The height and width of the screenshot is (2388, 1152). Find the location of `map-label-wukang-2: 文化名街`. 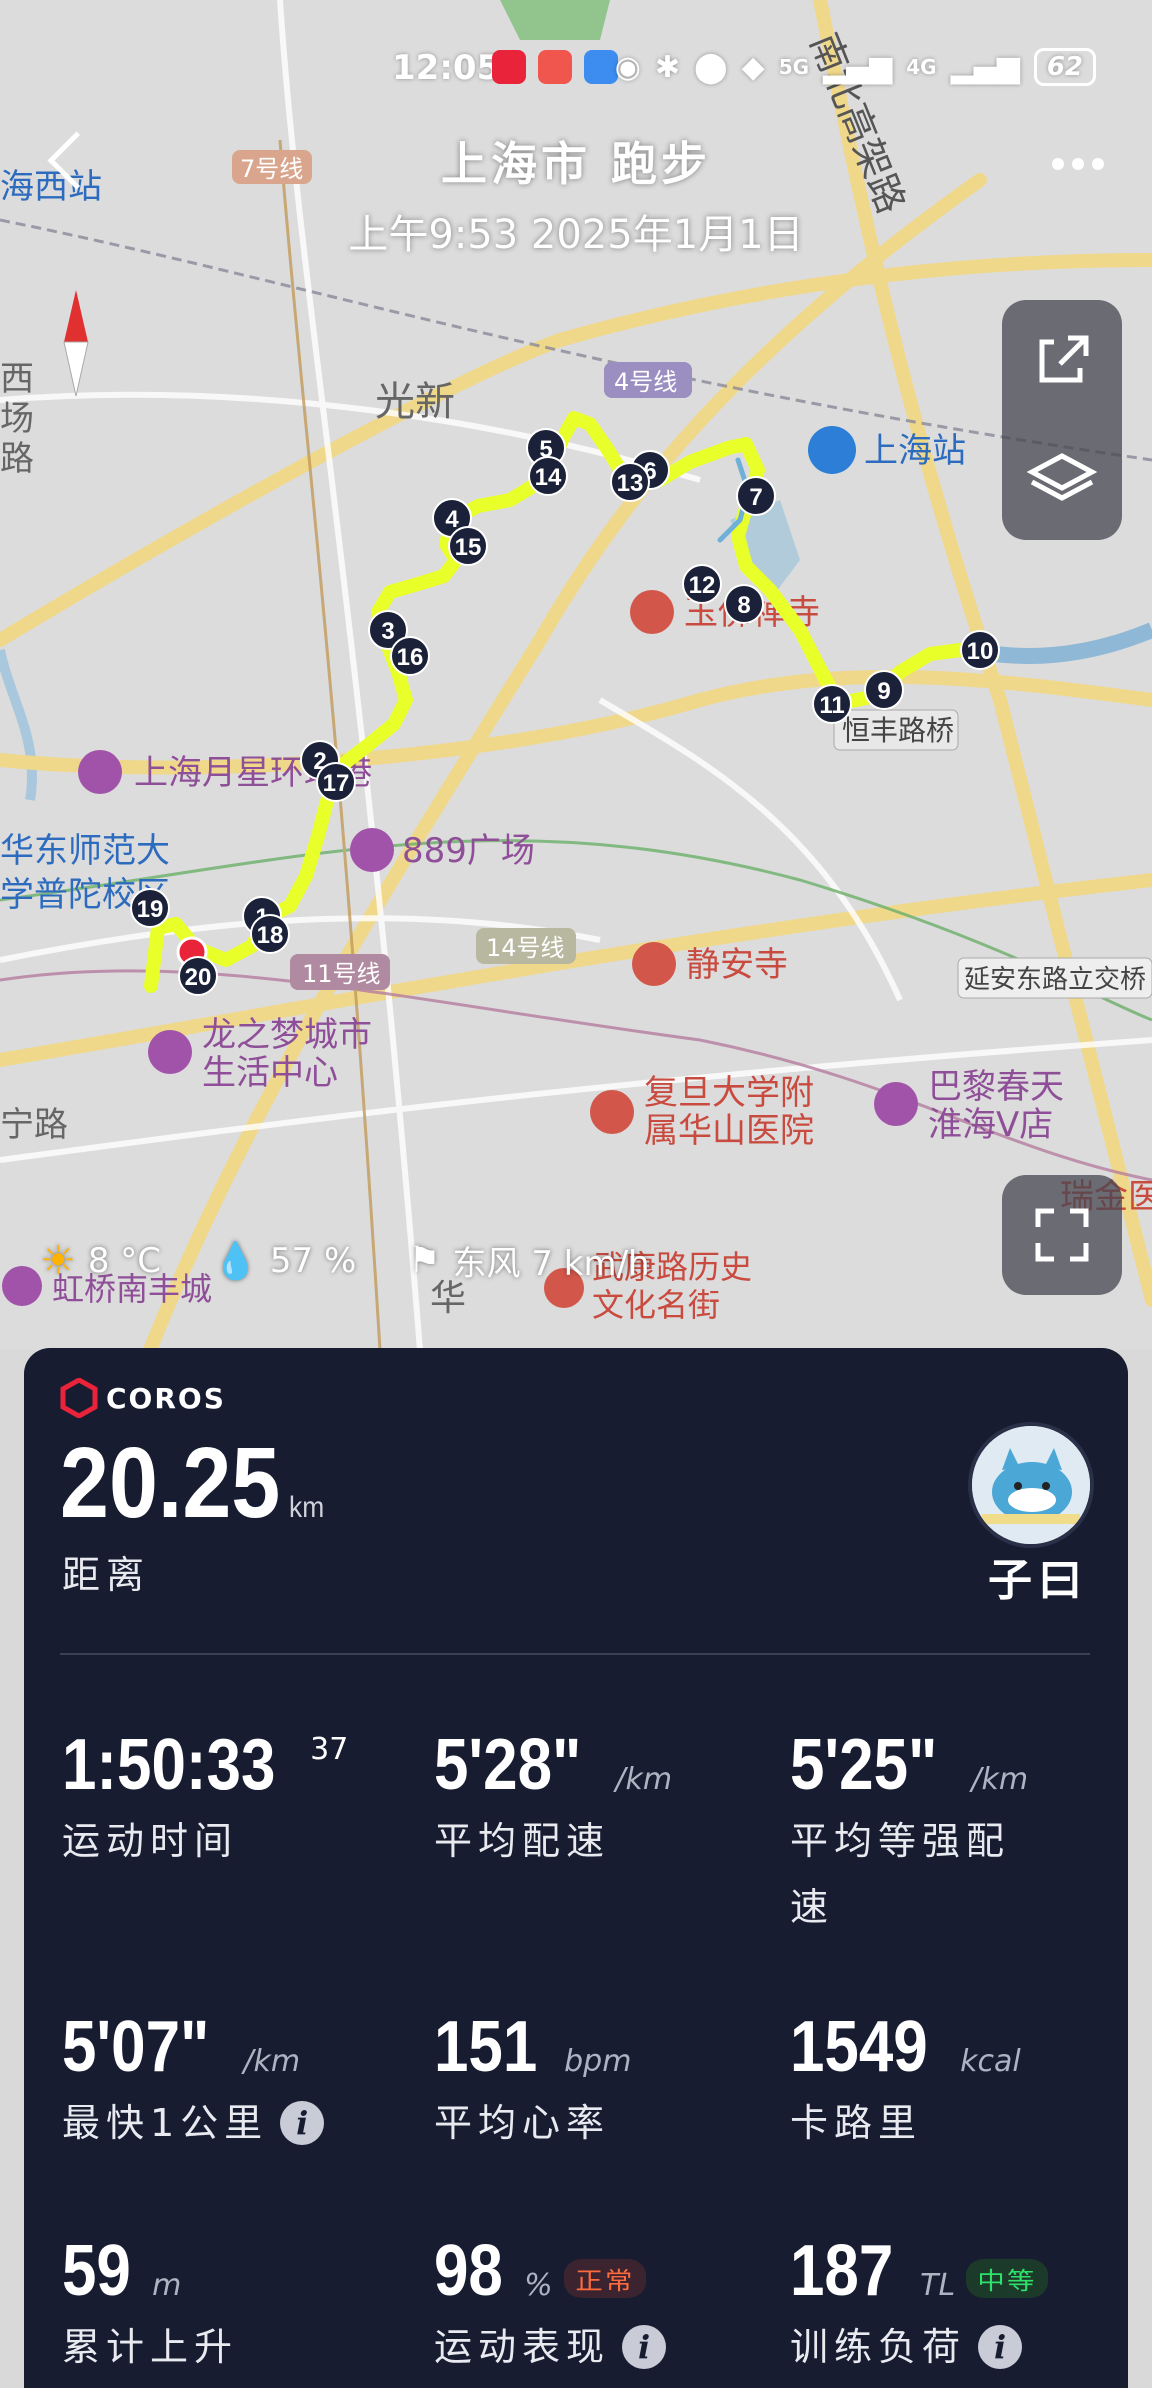

map-label-wukang-2: 文化名街 is located at coordinates (656, 1305).